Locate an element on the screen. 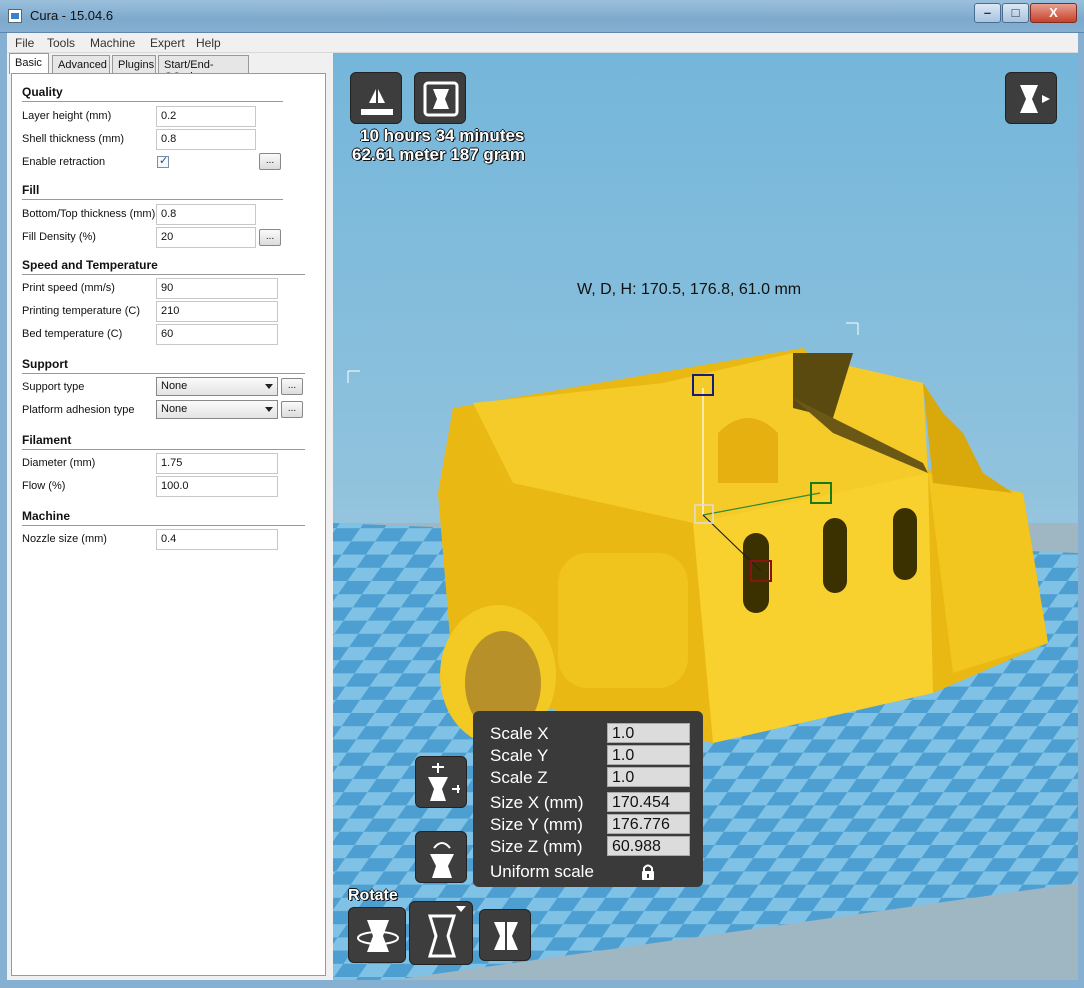  lay-flat-icon is located at coordinates (446, 932).